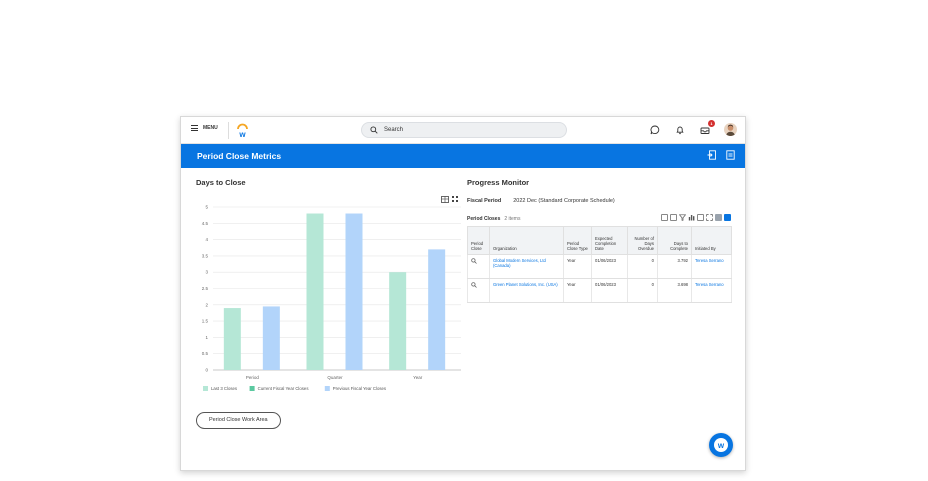 The width and height of the screenshot is (928, 481). I want to click on y-tick-label: 3, so click(206, 272).